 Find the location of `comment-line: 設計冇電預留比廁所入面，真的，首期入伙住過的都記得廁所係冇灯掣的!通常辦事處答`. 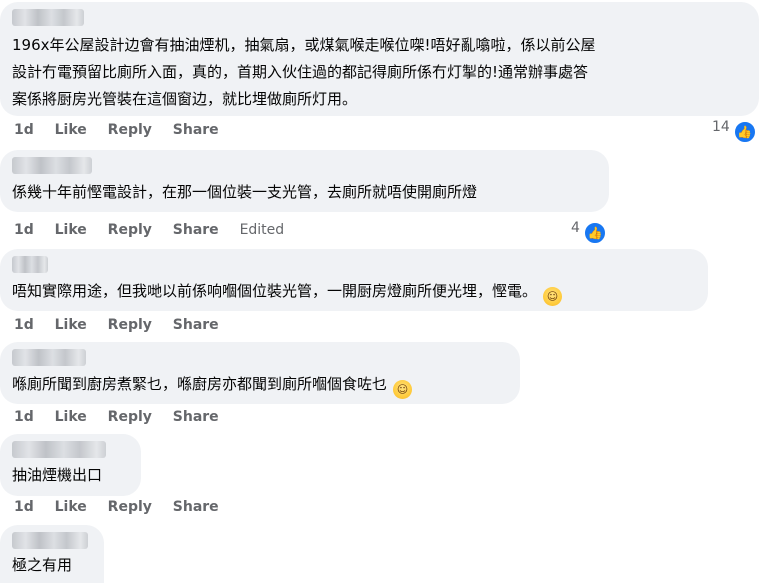

comment-line: 設計冇電預留比廁所入面，真的，首期入伙住過的都記得廁所係冇灯掣的!通常辦事處答 is located at coordinates (300, 72).